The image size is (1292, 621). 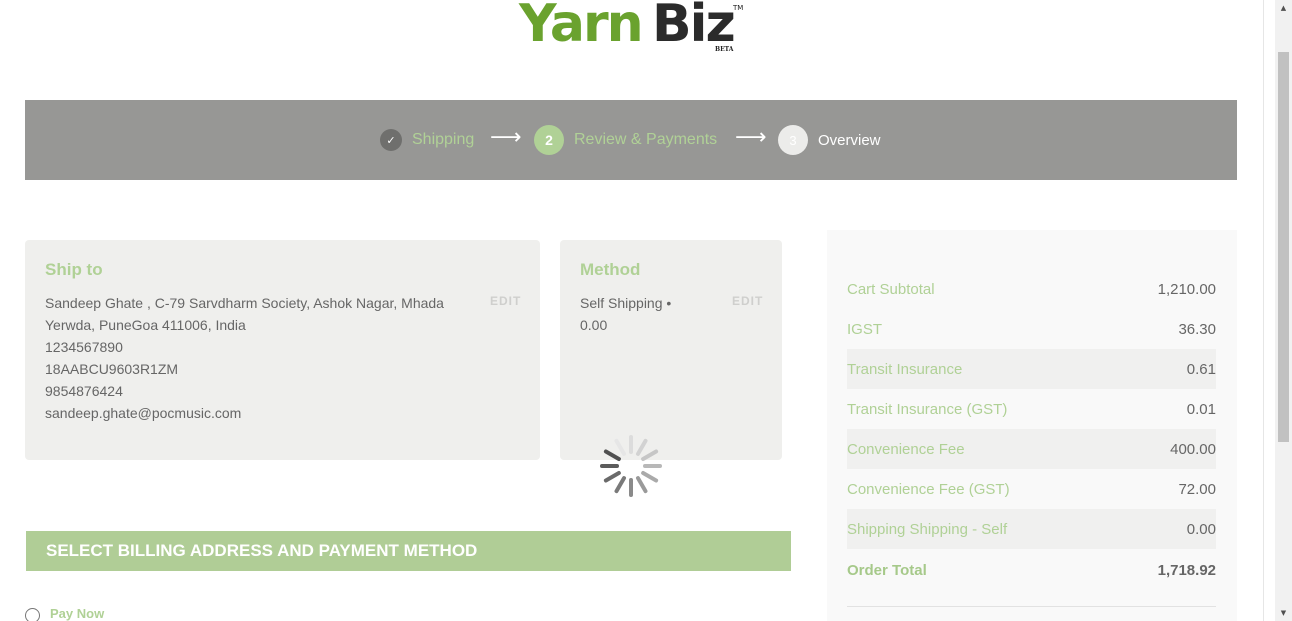 I want to click on step-number-badge: 3, so click(x=793, y=140).